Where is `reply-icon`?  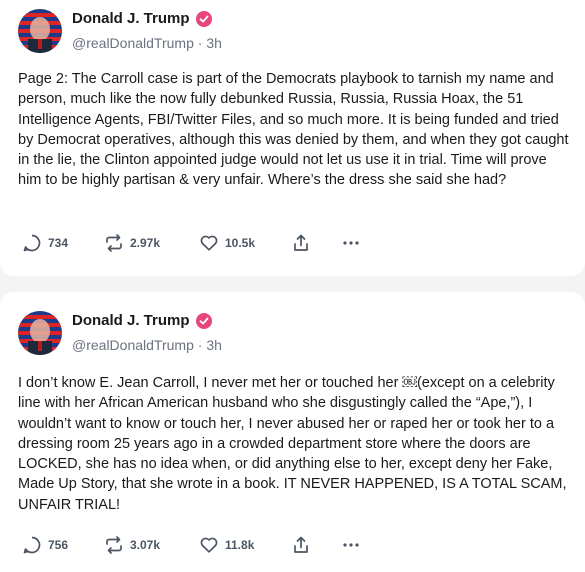
reply-icon is located at coordinates (32, 545).